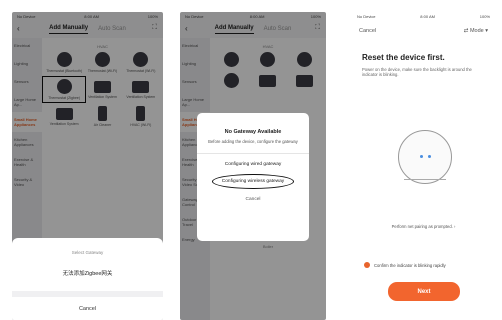 Image resolution: width=502 pixels, height=320 pixels. Describe the element at coordinates (367, 265) in the screenshot. I see `checkbox-checked-icon` at that location.